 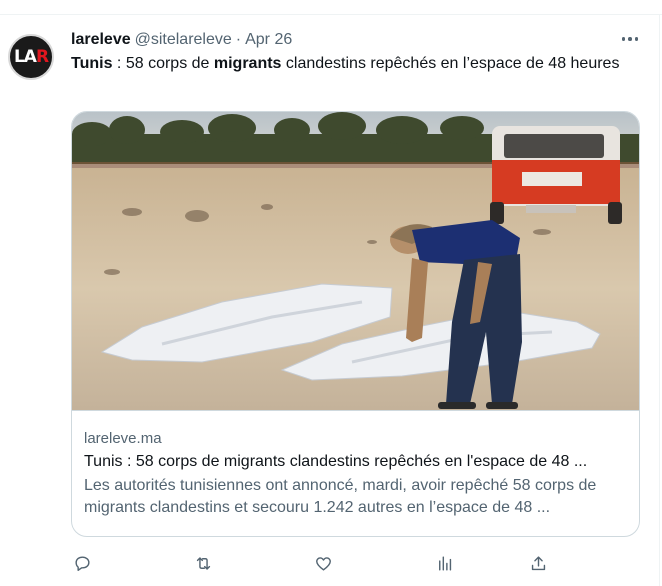 What do you see at coordinates (268, 40) in the screenshot?
I see `tweet-date: Apr 26` at bounding box center [268, 40].